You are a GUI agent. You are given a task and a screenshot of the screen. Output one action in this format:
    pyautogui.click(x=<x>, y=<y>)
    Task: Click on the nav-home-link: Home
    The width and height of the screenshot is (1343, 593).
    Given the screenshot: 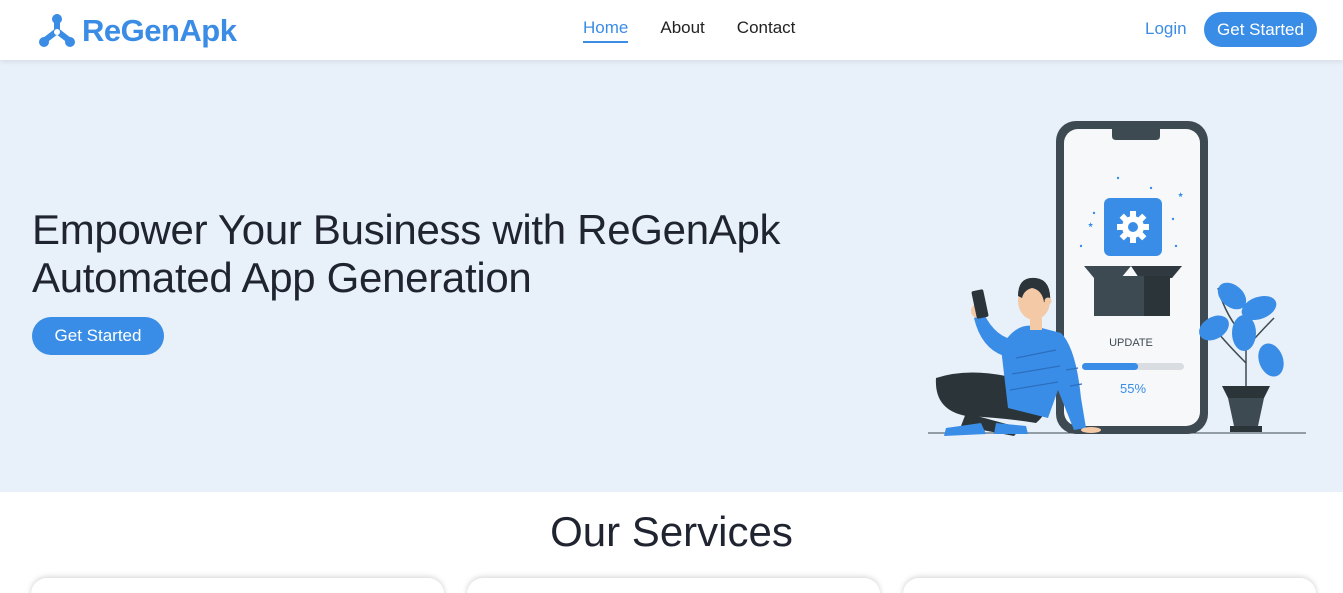 What is the action you would take?
    pyautogui.click(x=606, y=30)
    